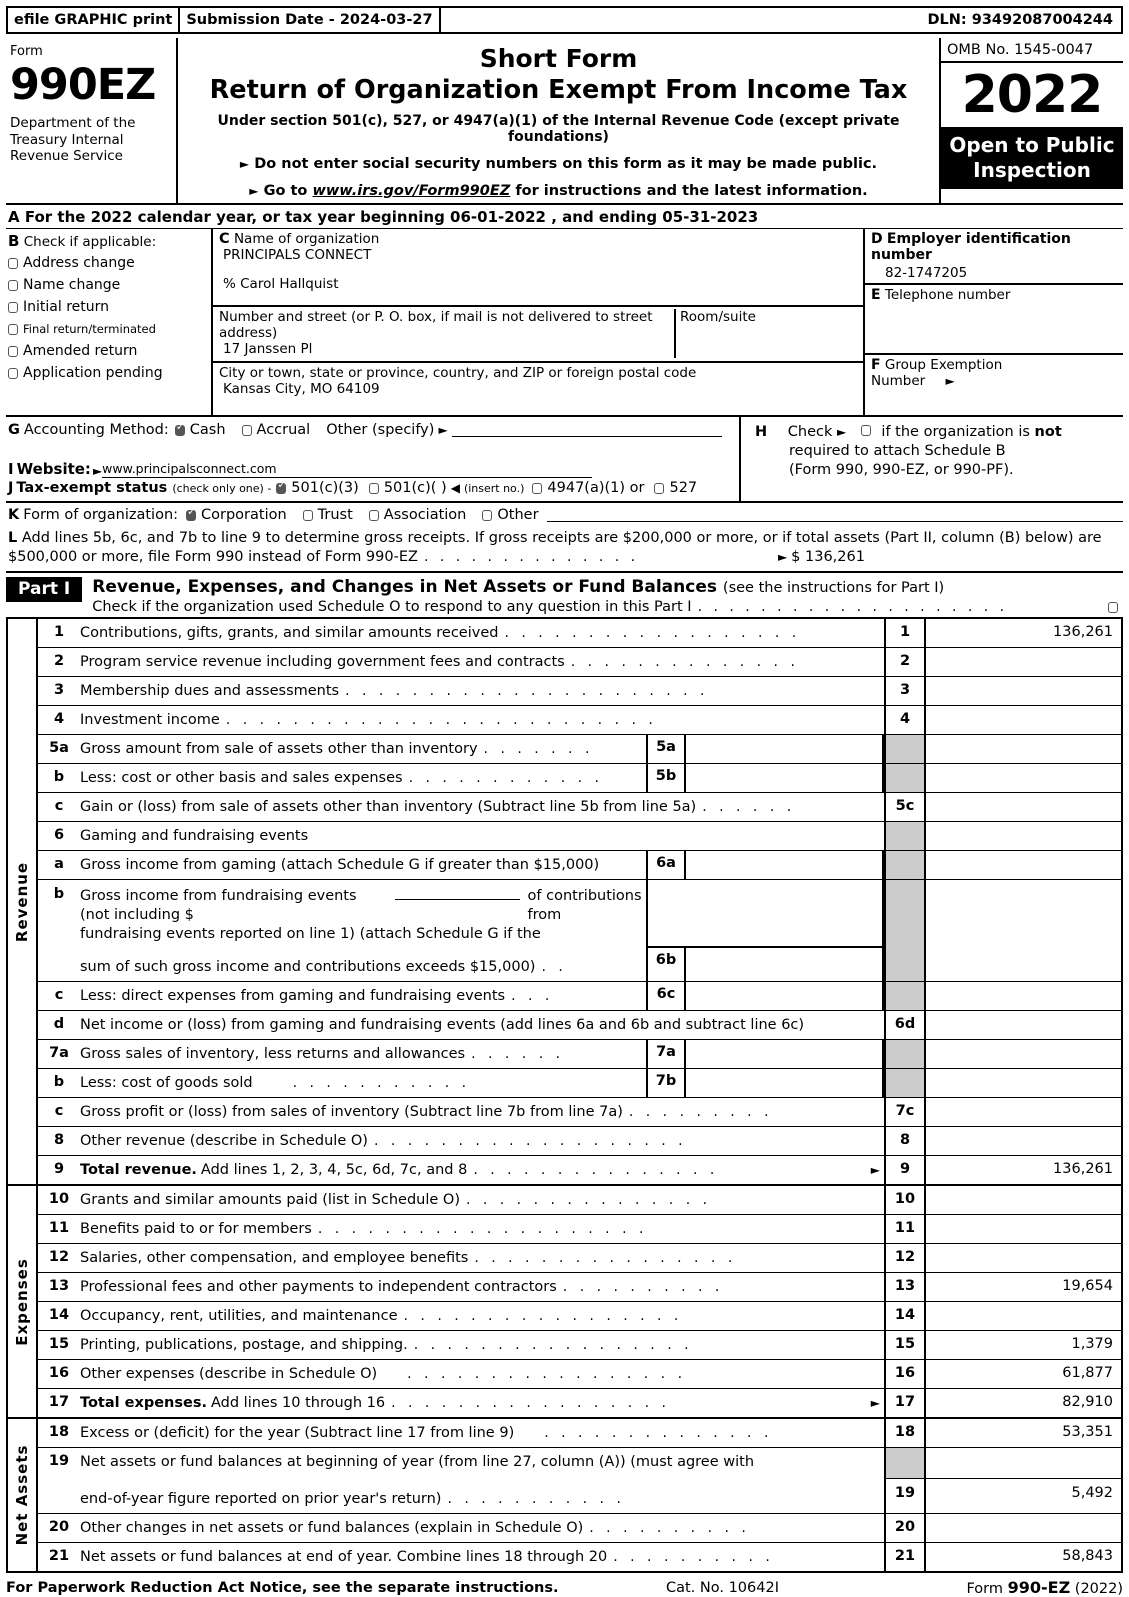 This screenshot has height=1597, width=1129. What do you see at coordinates (658, 1433) in the screenshot?
I see `leader-dots: . . . . . . . . . . . . . .` at bounding box center [658, 1433].